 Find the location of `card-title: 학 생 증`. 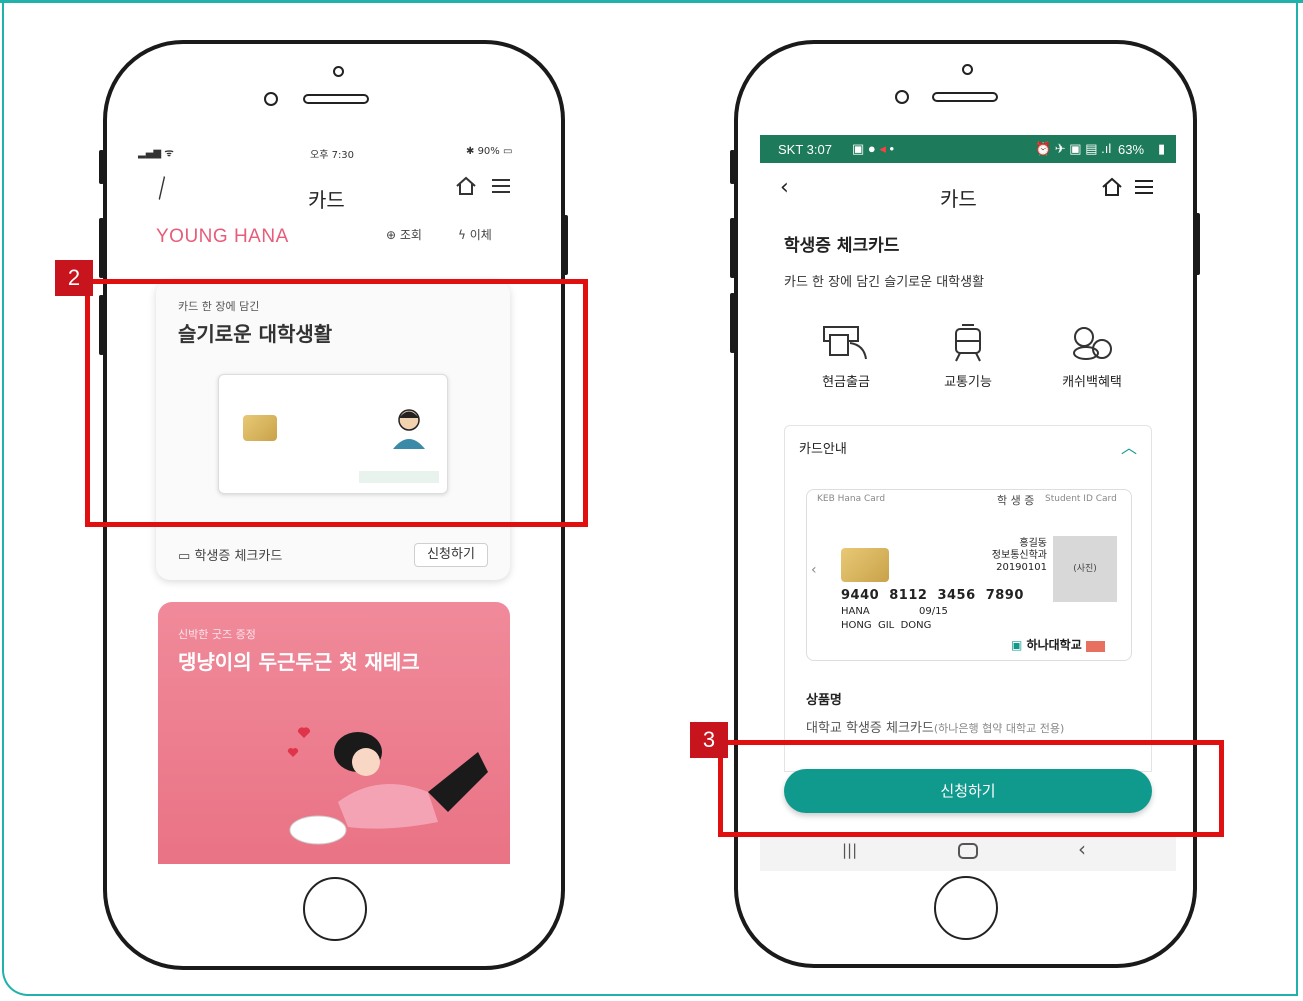

card-title: 학 생 증 is located at coordinates (1016, 500).